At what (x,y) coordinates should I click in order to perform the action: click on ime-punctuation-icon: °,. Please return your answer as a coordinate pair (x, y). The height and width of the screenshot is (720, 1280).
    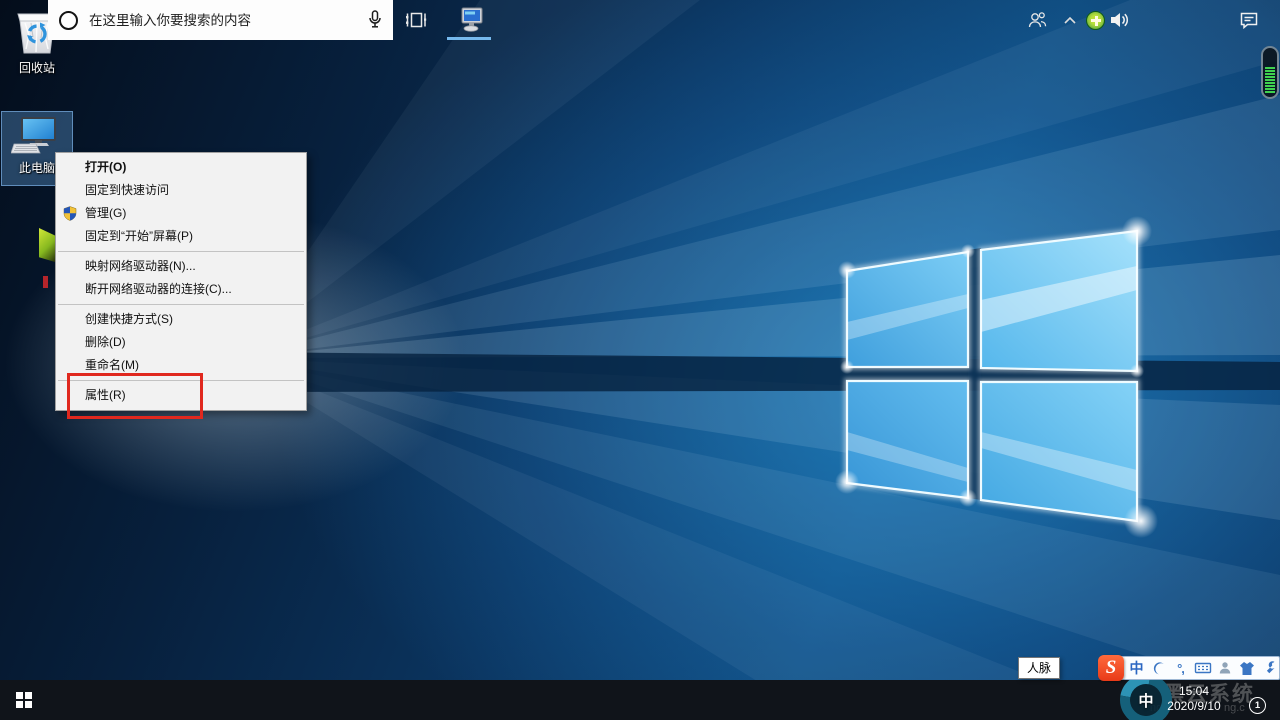
    Looking at the image, I should click on (1180, 668).